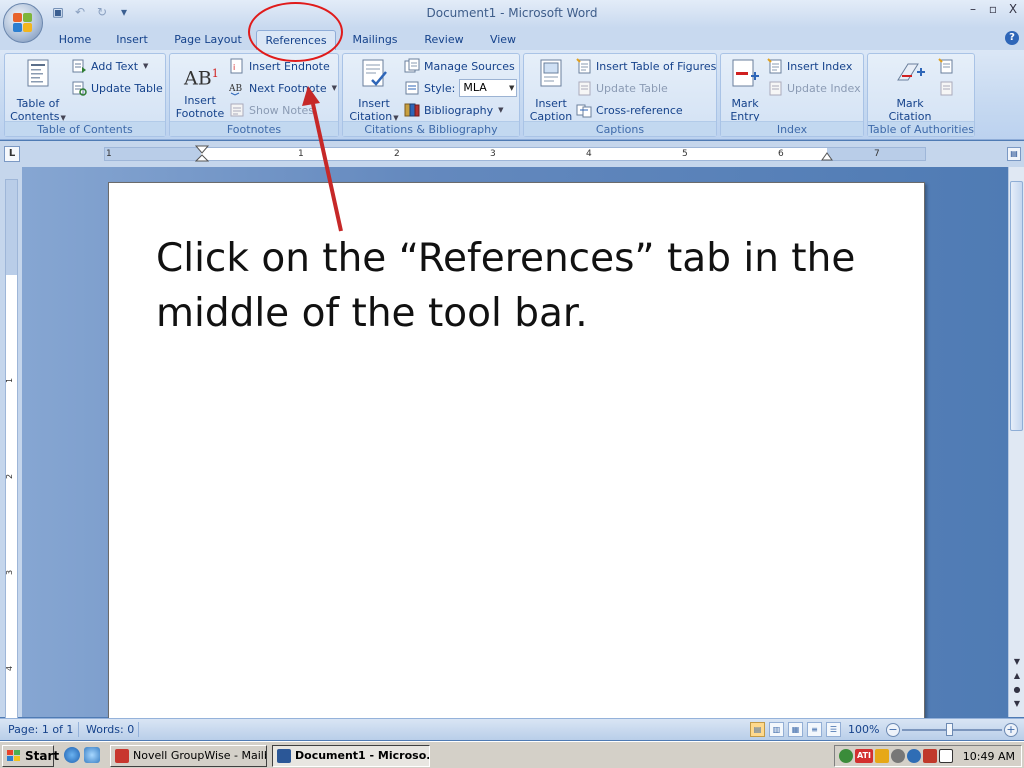 This screenshot has height=768, width=1024. What do you see at coordinates (910, 103) in the screenshot?
I see `mark-citation-line1: Mark` at bounding box center [910, 103].